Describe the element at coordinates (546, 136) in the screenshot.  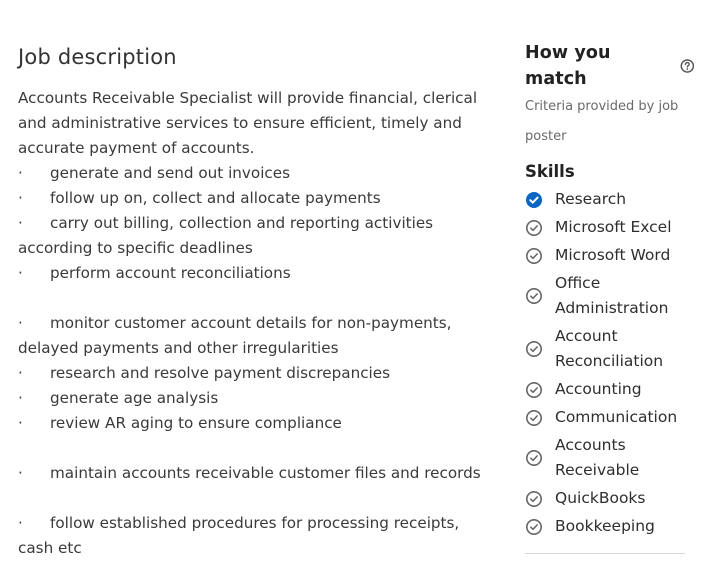
I see `criteria-line-2: poster` at that location.